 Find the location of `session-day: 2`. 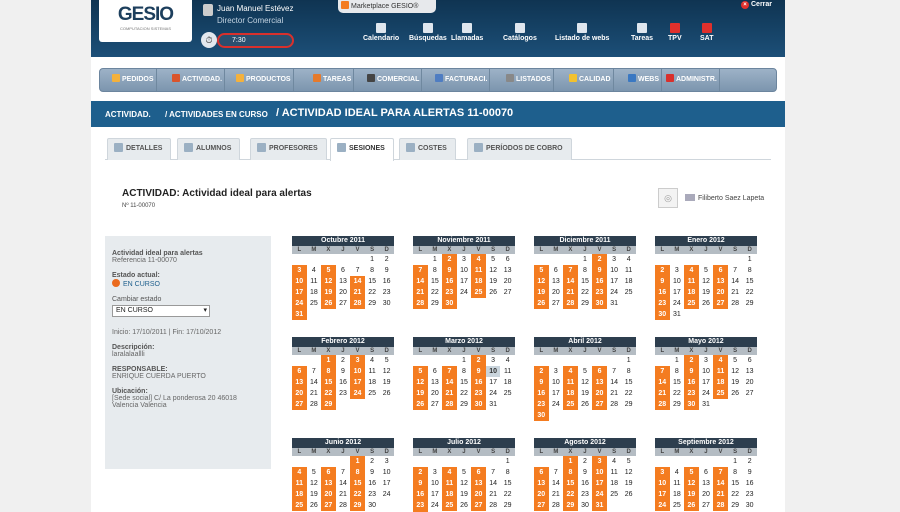

session-day: 2 is located at coordinates (449, 259).